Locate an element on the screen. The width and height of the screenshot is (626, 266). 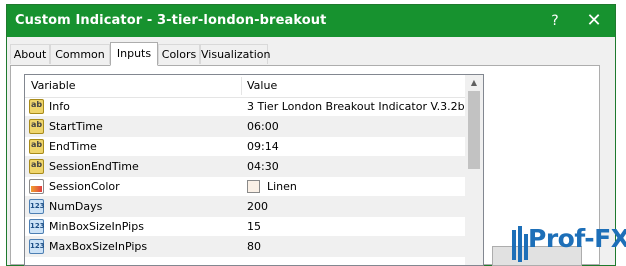
column-header-value: Value is located at coordinates (262, 86).